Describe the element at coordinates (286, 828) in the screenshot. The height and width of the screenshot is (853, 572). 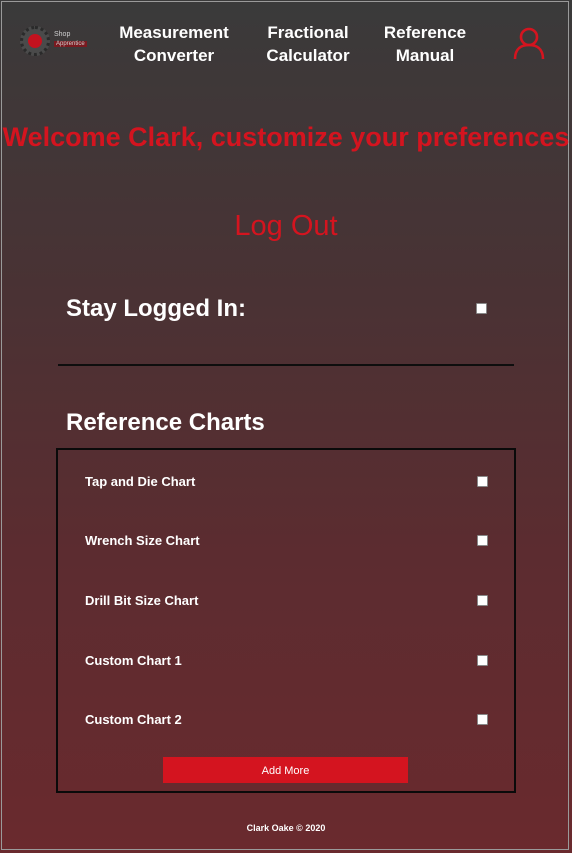
I see `footer-copyright: Clark Oake © 2020` at that location.